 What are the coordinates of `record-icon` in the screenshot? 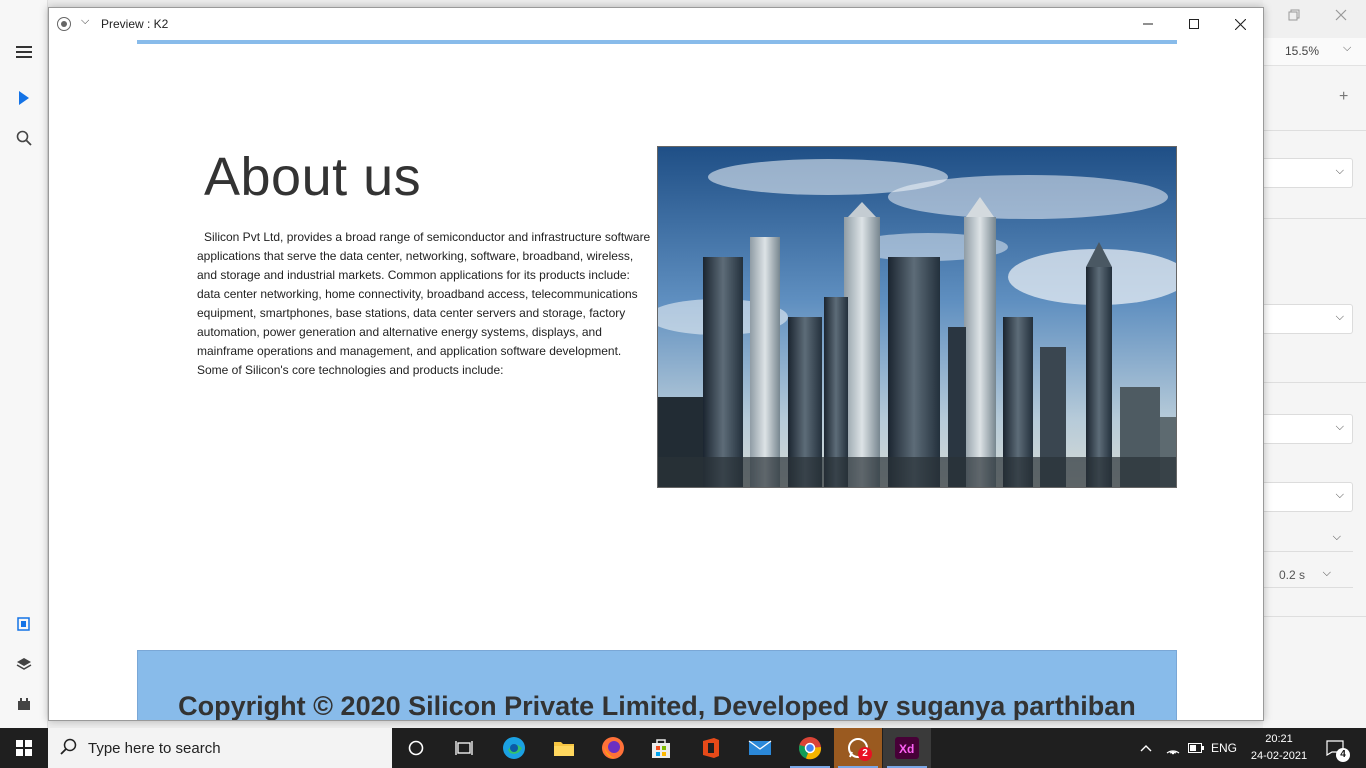 It's located at (64, 24).